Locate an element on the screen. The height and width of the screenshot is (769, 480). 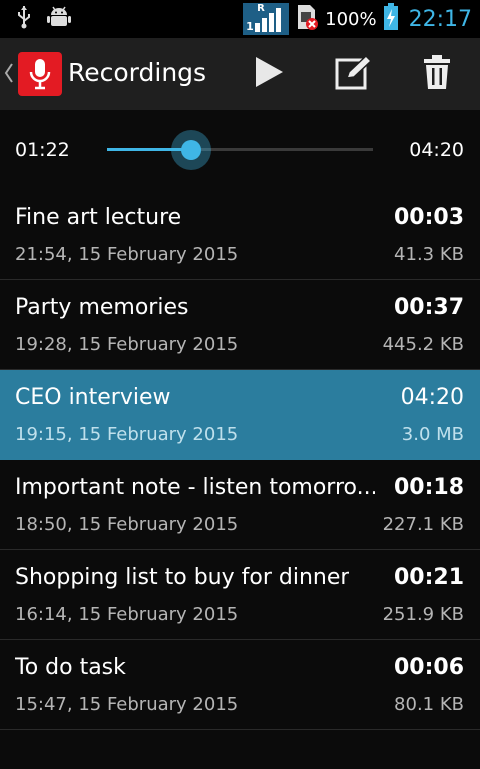
recording-size: 445.2 KB is located at coordinates (423, 344).